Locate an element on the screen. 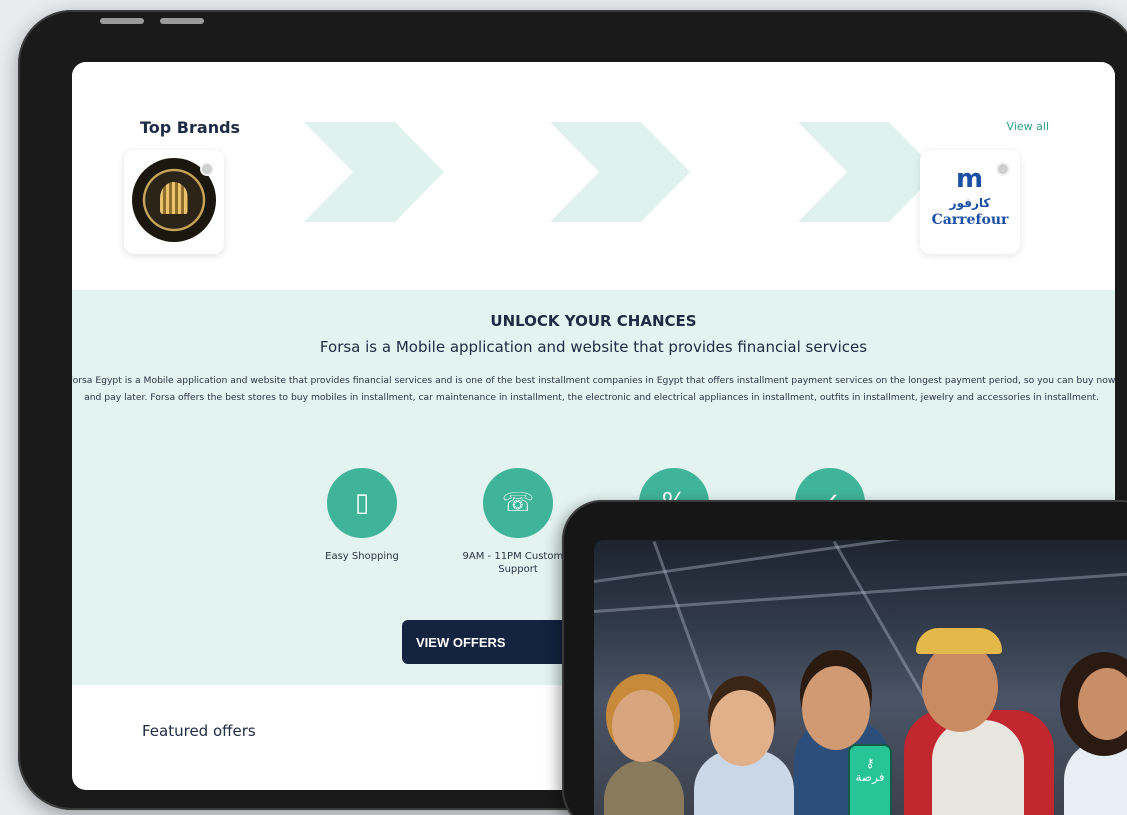  feature-label: 9AM - 11PM Customer Support is located at coordinates (518, 563).